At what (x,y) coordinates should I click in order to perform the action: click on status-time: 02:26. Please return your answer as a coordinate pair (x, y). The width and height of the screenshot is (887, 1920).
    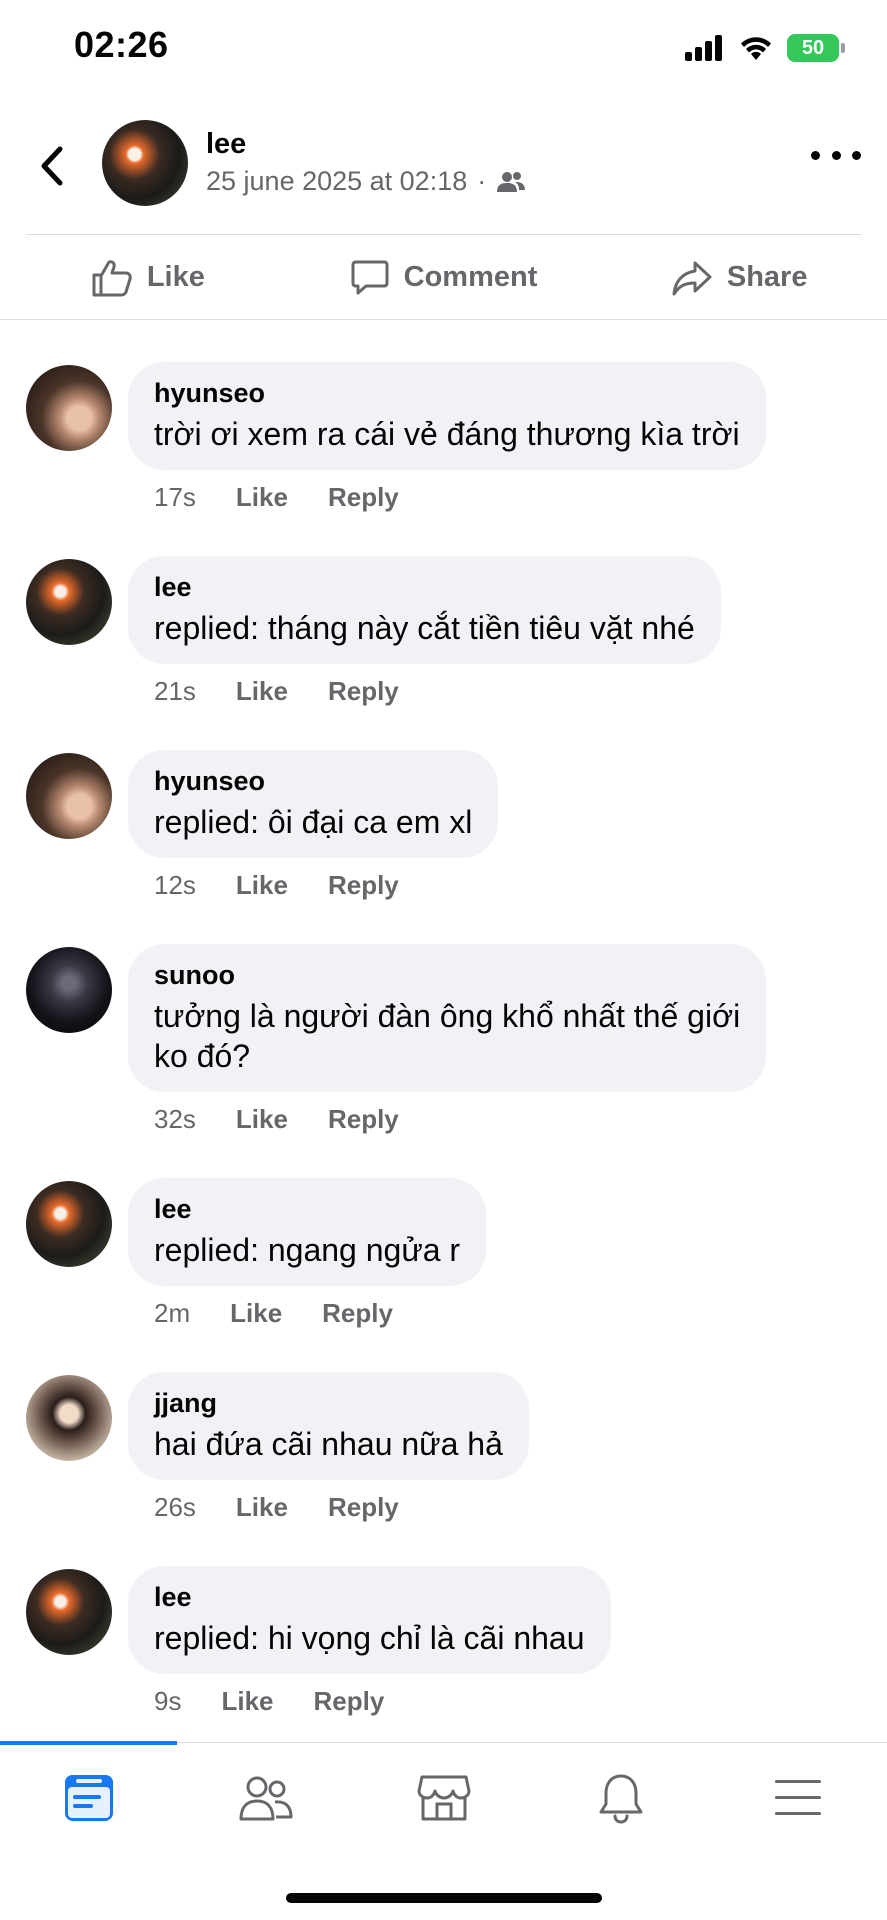
    Looking at the image, I should click on (121, 44).